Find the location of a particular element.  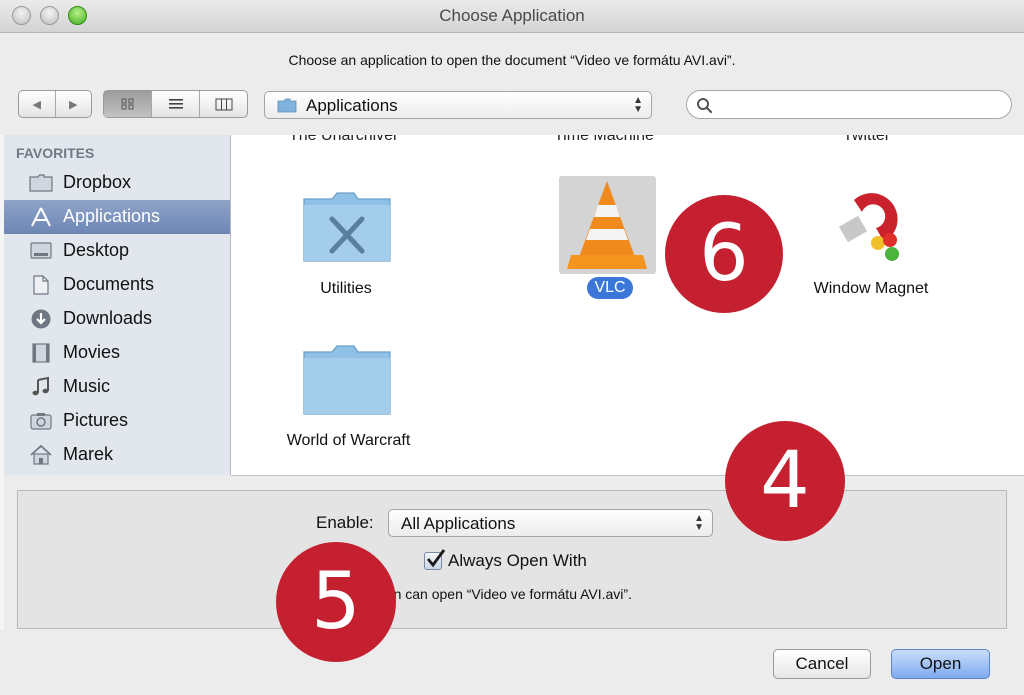

search-icon is located at coordinates (705, 106).